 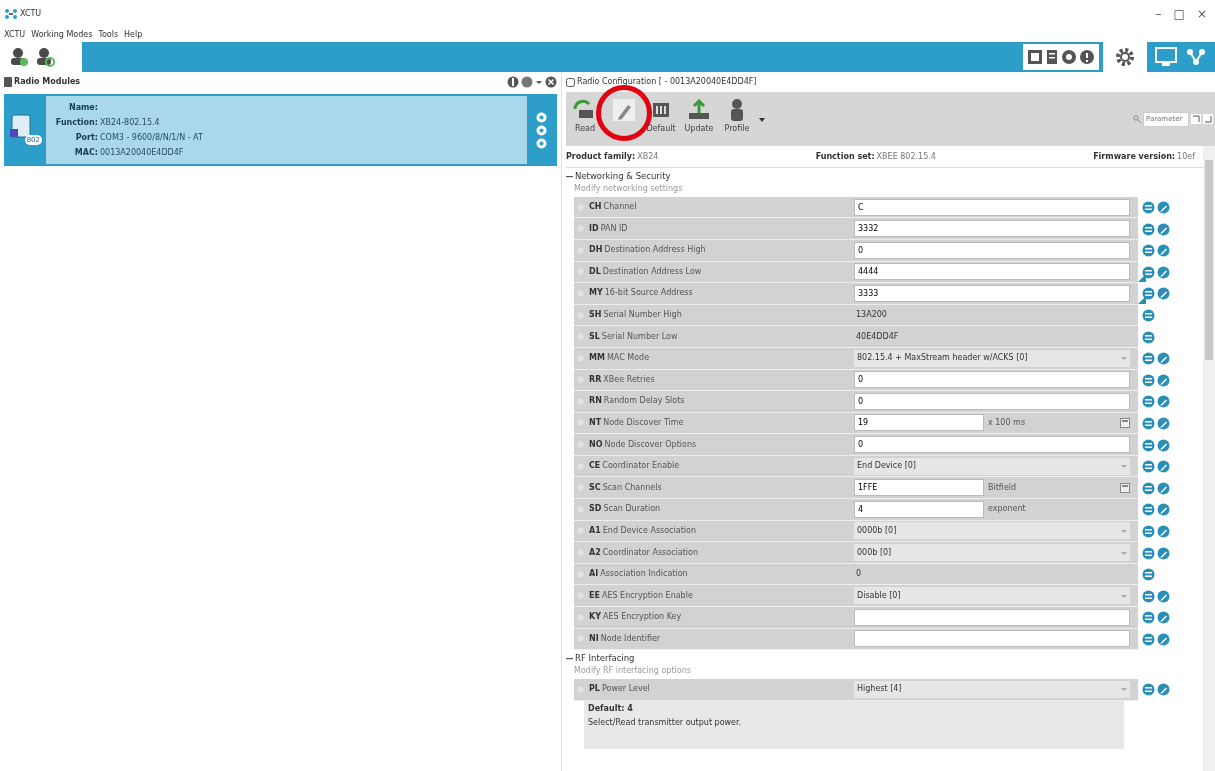 I want to click on param-row: CE Coordinator Enable, so click(x=713, y=466).